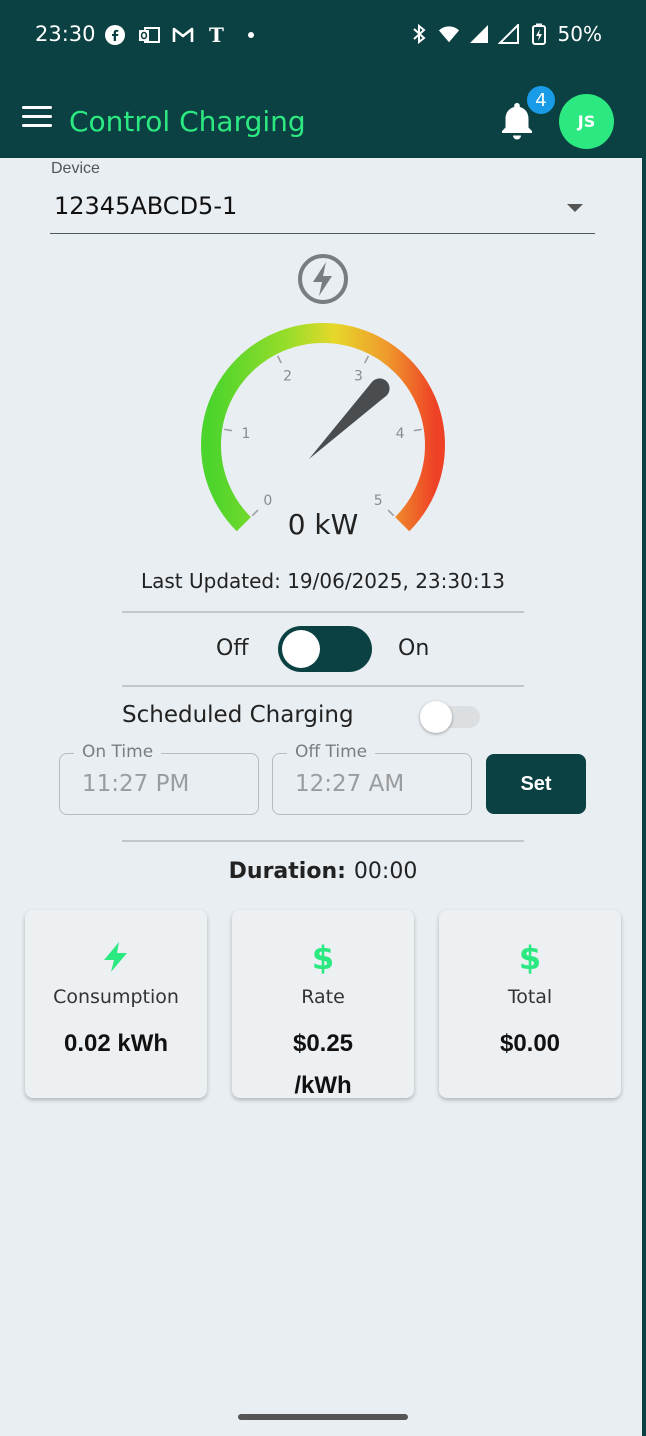 This screenshot has height=1436, width=646. I want to click on consumption-card: Consumption 0.02 kWh, so click(116, 1004).